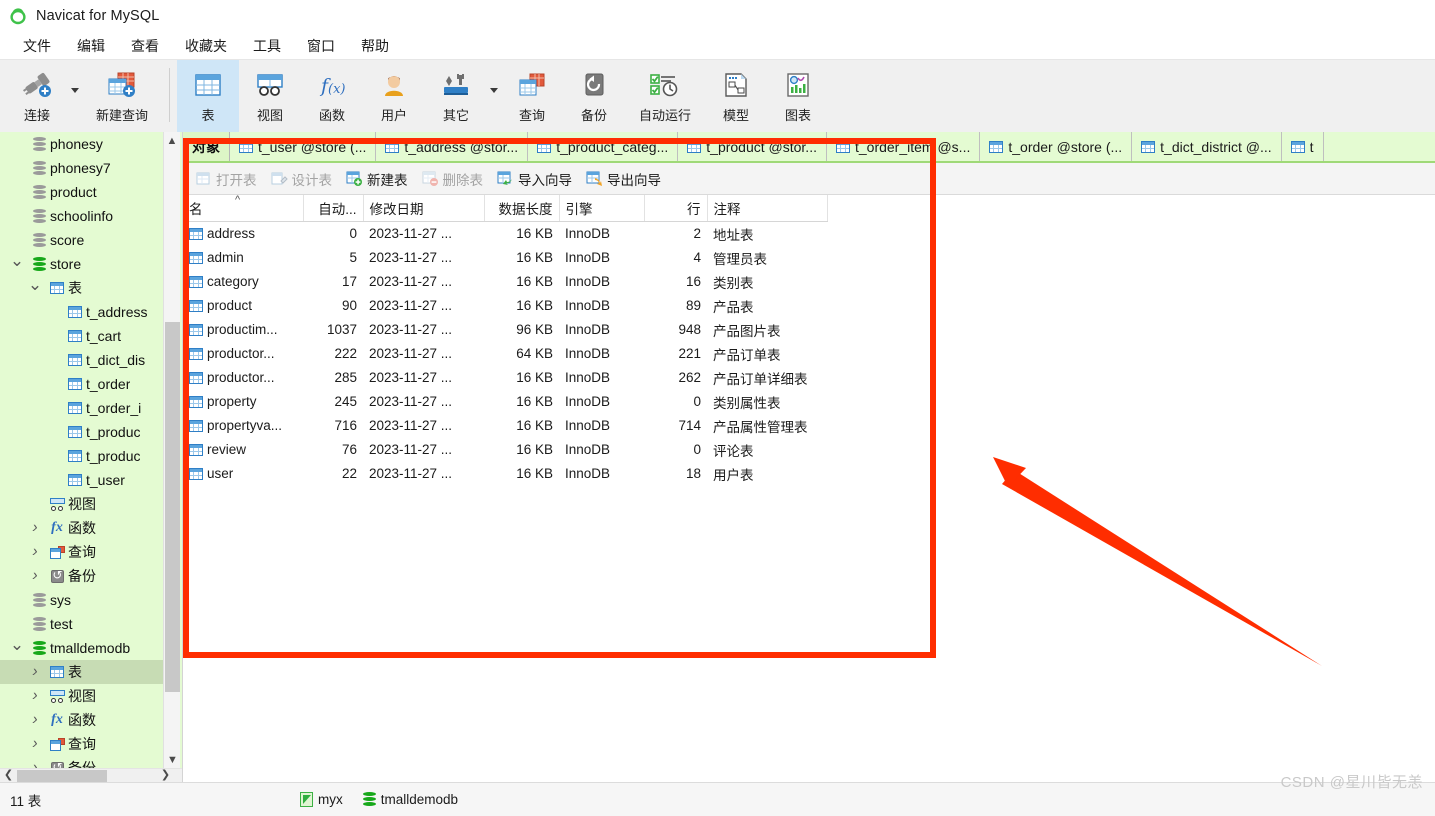 This screenshot has width=1435, height=816. I want to click on col-header-comment: 注释, so click(767, 208).